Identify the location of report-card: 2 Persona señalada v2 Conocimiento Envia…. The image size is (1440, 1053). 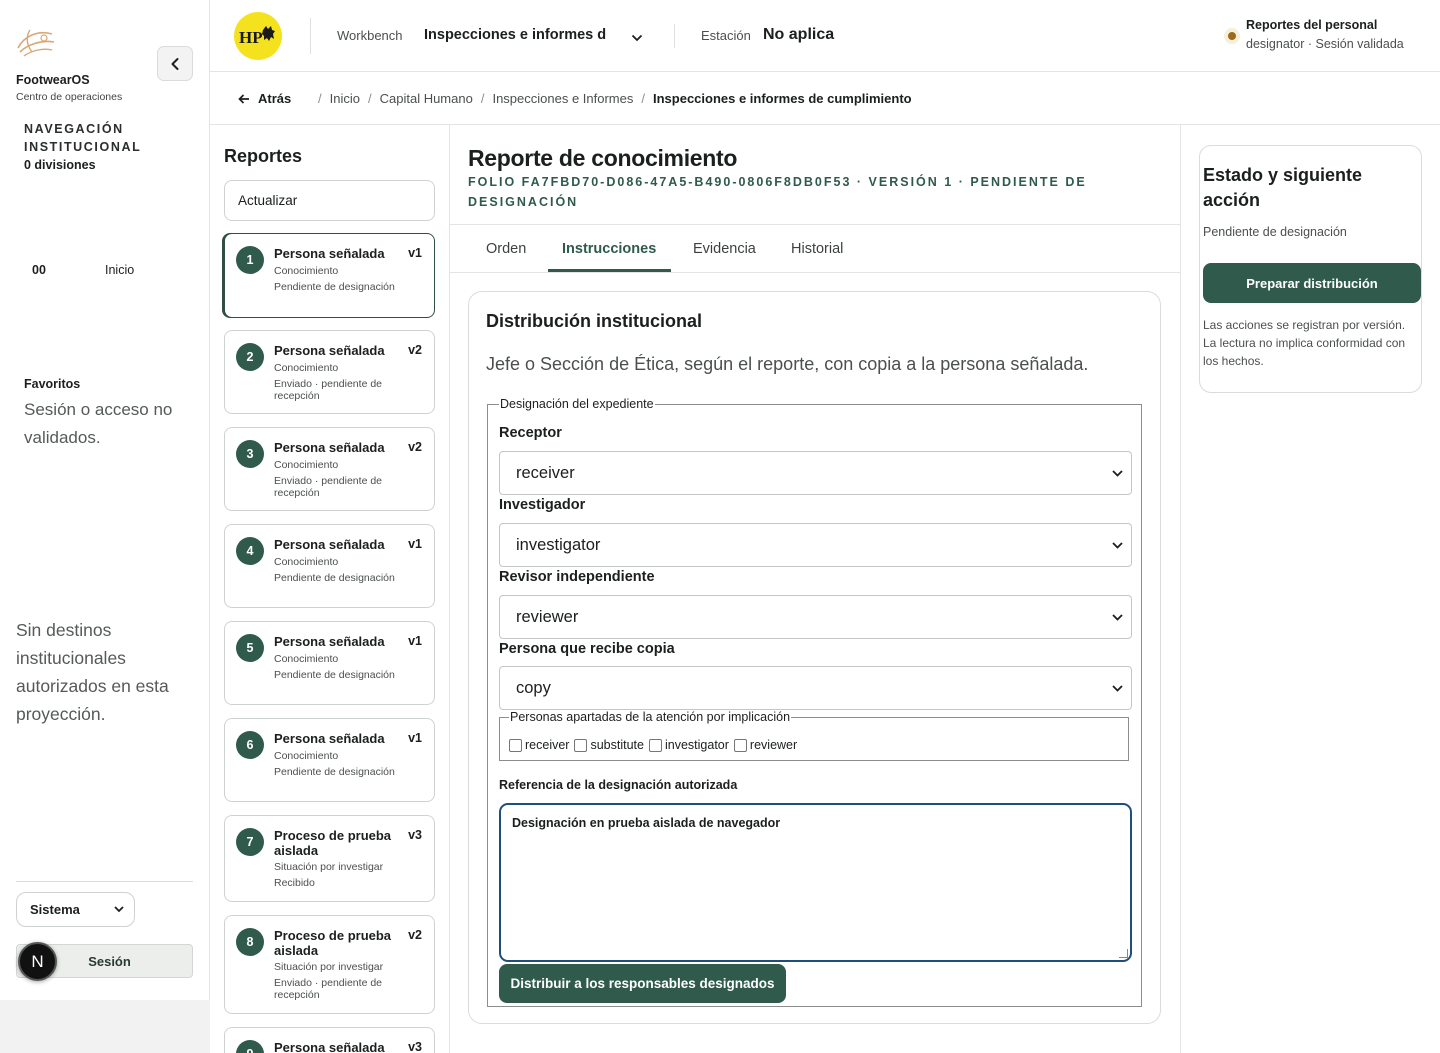
(329, 372).